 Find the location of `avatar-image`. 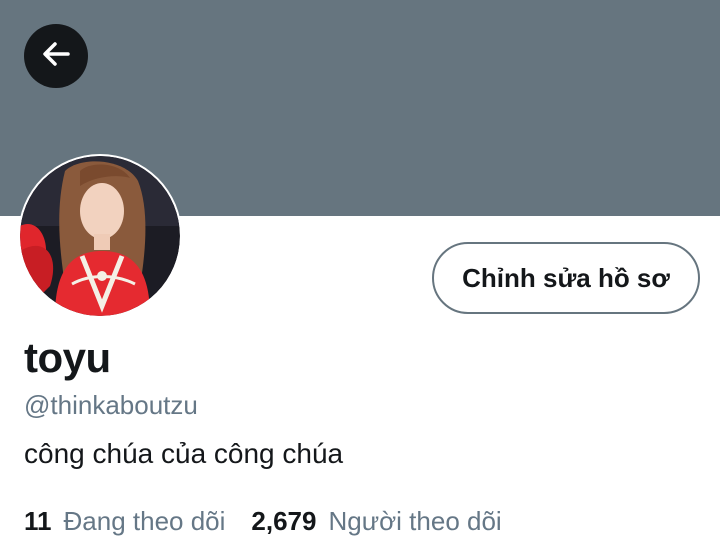

avatar-image is located at coordinates (100, 236).